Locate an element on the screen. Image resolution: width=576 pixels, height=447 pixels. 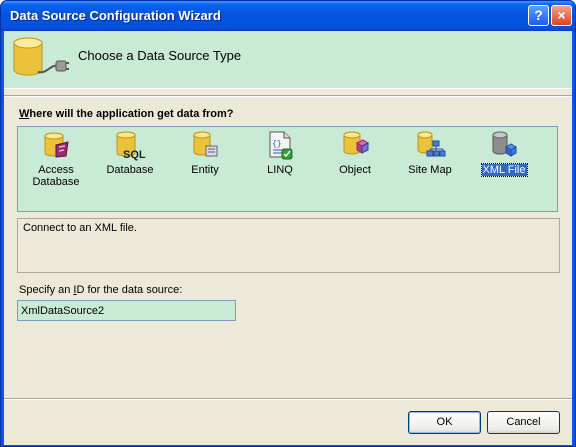
type-label-line1: Object is located at coordinates (355, 170).